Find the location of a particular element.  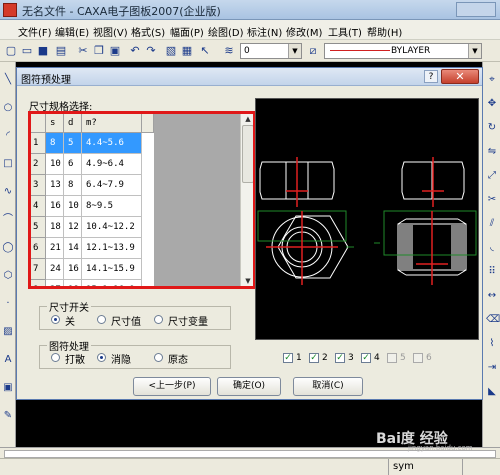

column-header-m: m? is located at coordinates (112, 123).